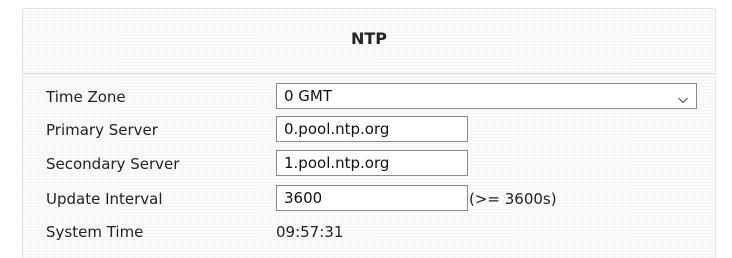  I want to click on update-interval-hint: (>= 3600s), so click(513, 199).